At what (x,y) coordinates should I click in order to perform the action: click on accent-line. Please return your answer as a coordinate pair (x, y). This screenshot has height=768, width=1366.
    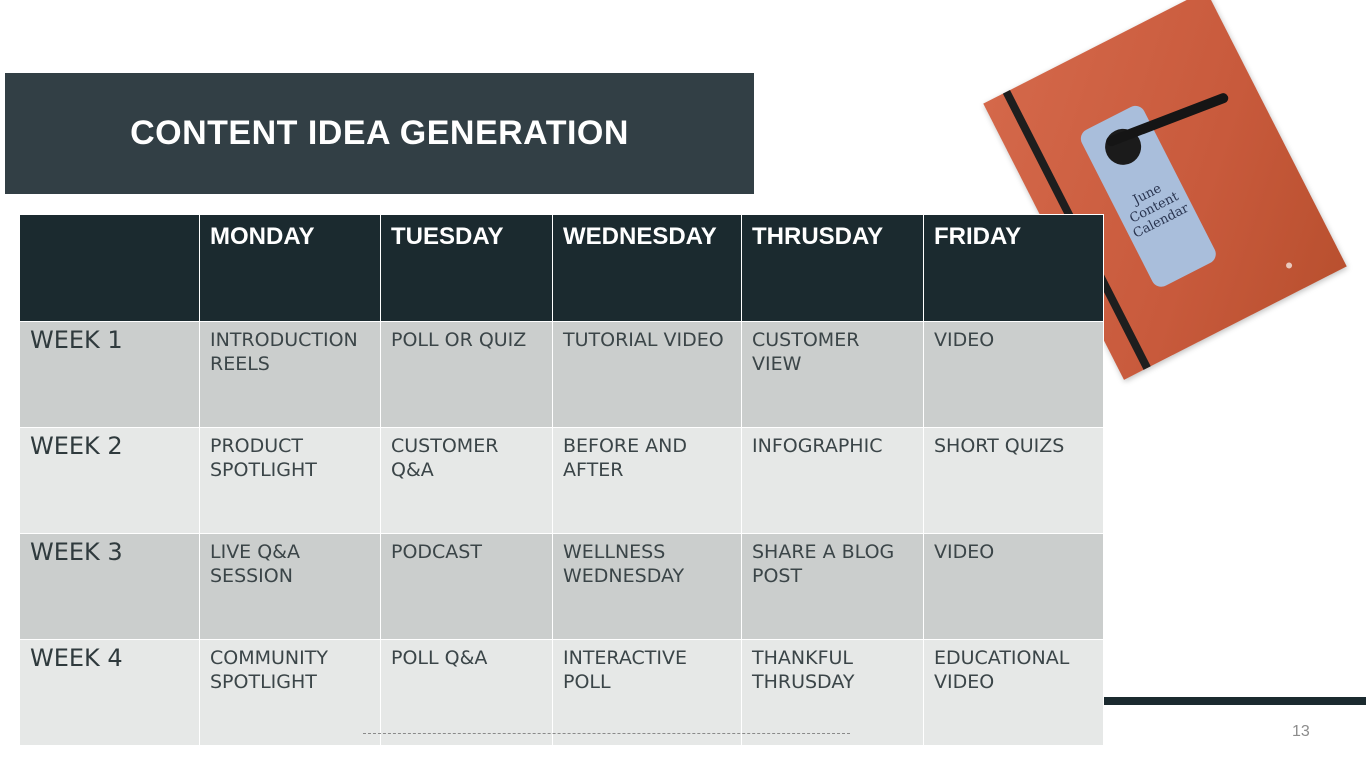
    Looking at the image, I should click on (1235, 701).